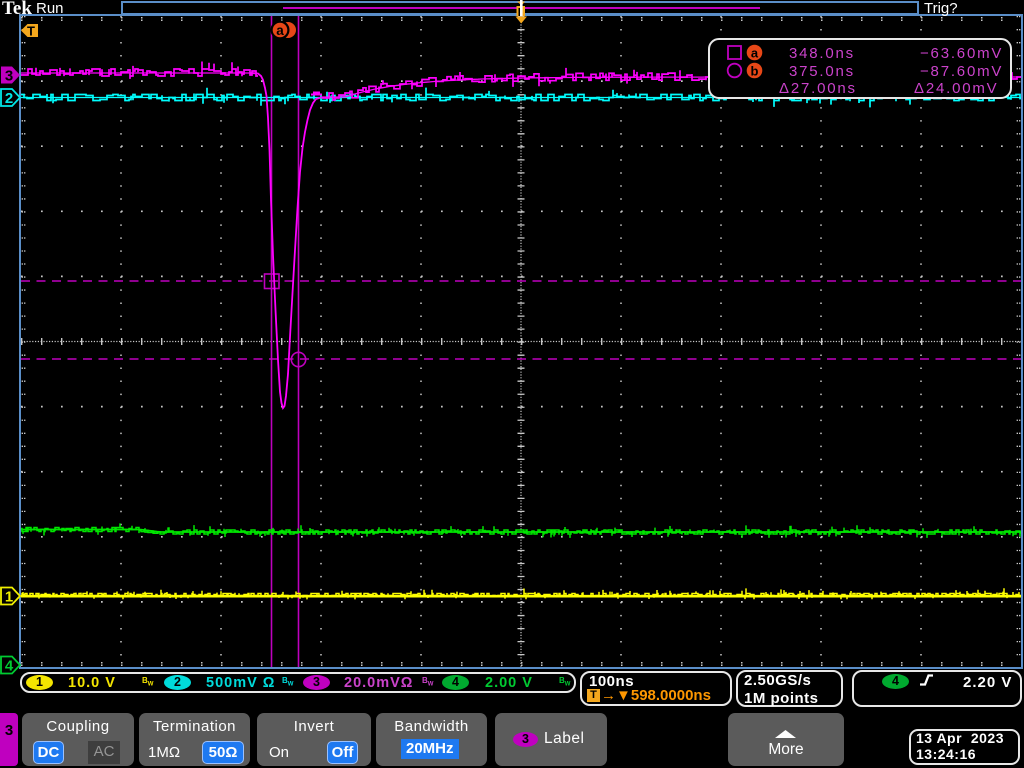 Image resolution: width=1024 pixels, height=768 pixels. Describe the element at coordinates (9, 666) in the screenshot. I see `svg-text: 4` at that location.